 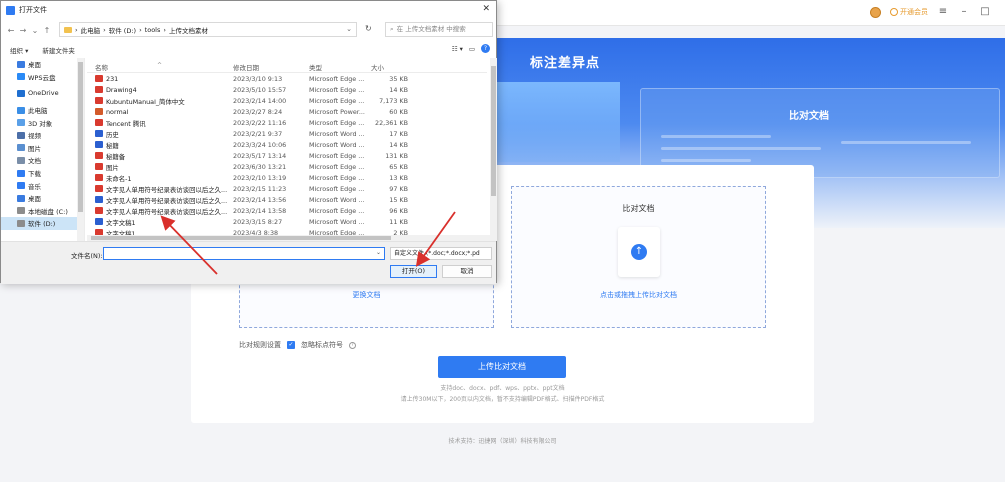 I want to click on filetype-select: 自定义文件 (*.doc;*.docx;*.pd, so click(x=441, y=253).